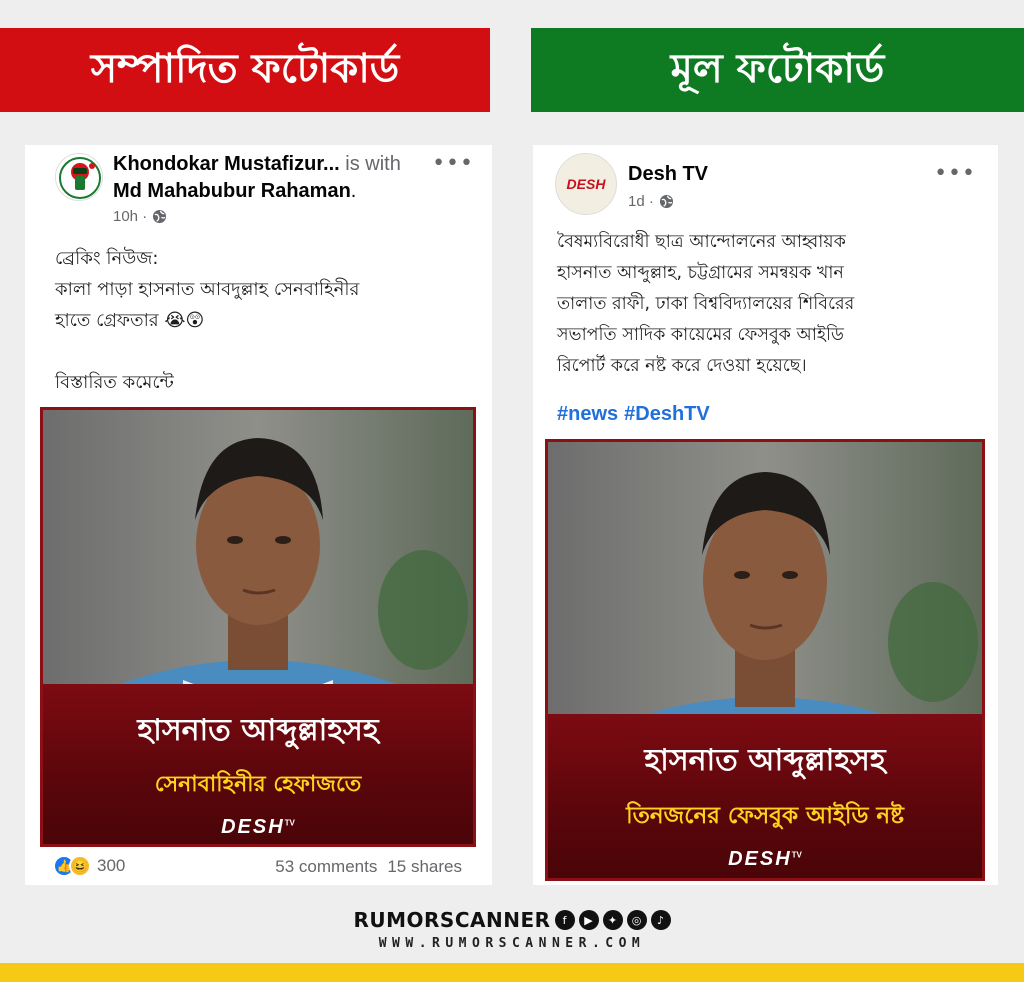 The height and width of the screenshot is (982, 1024). I want to click on desh-tv-avatar: DESH, so click(586, 184).